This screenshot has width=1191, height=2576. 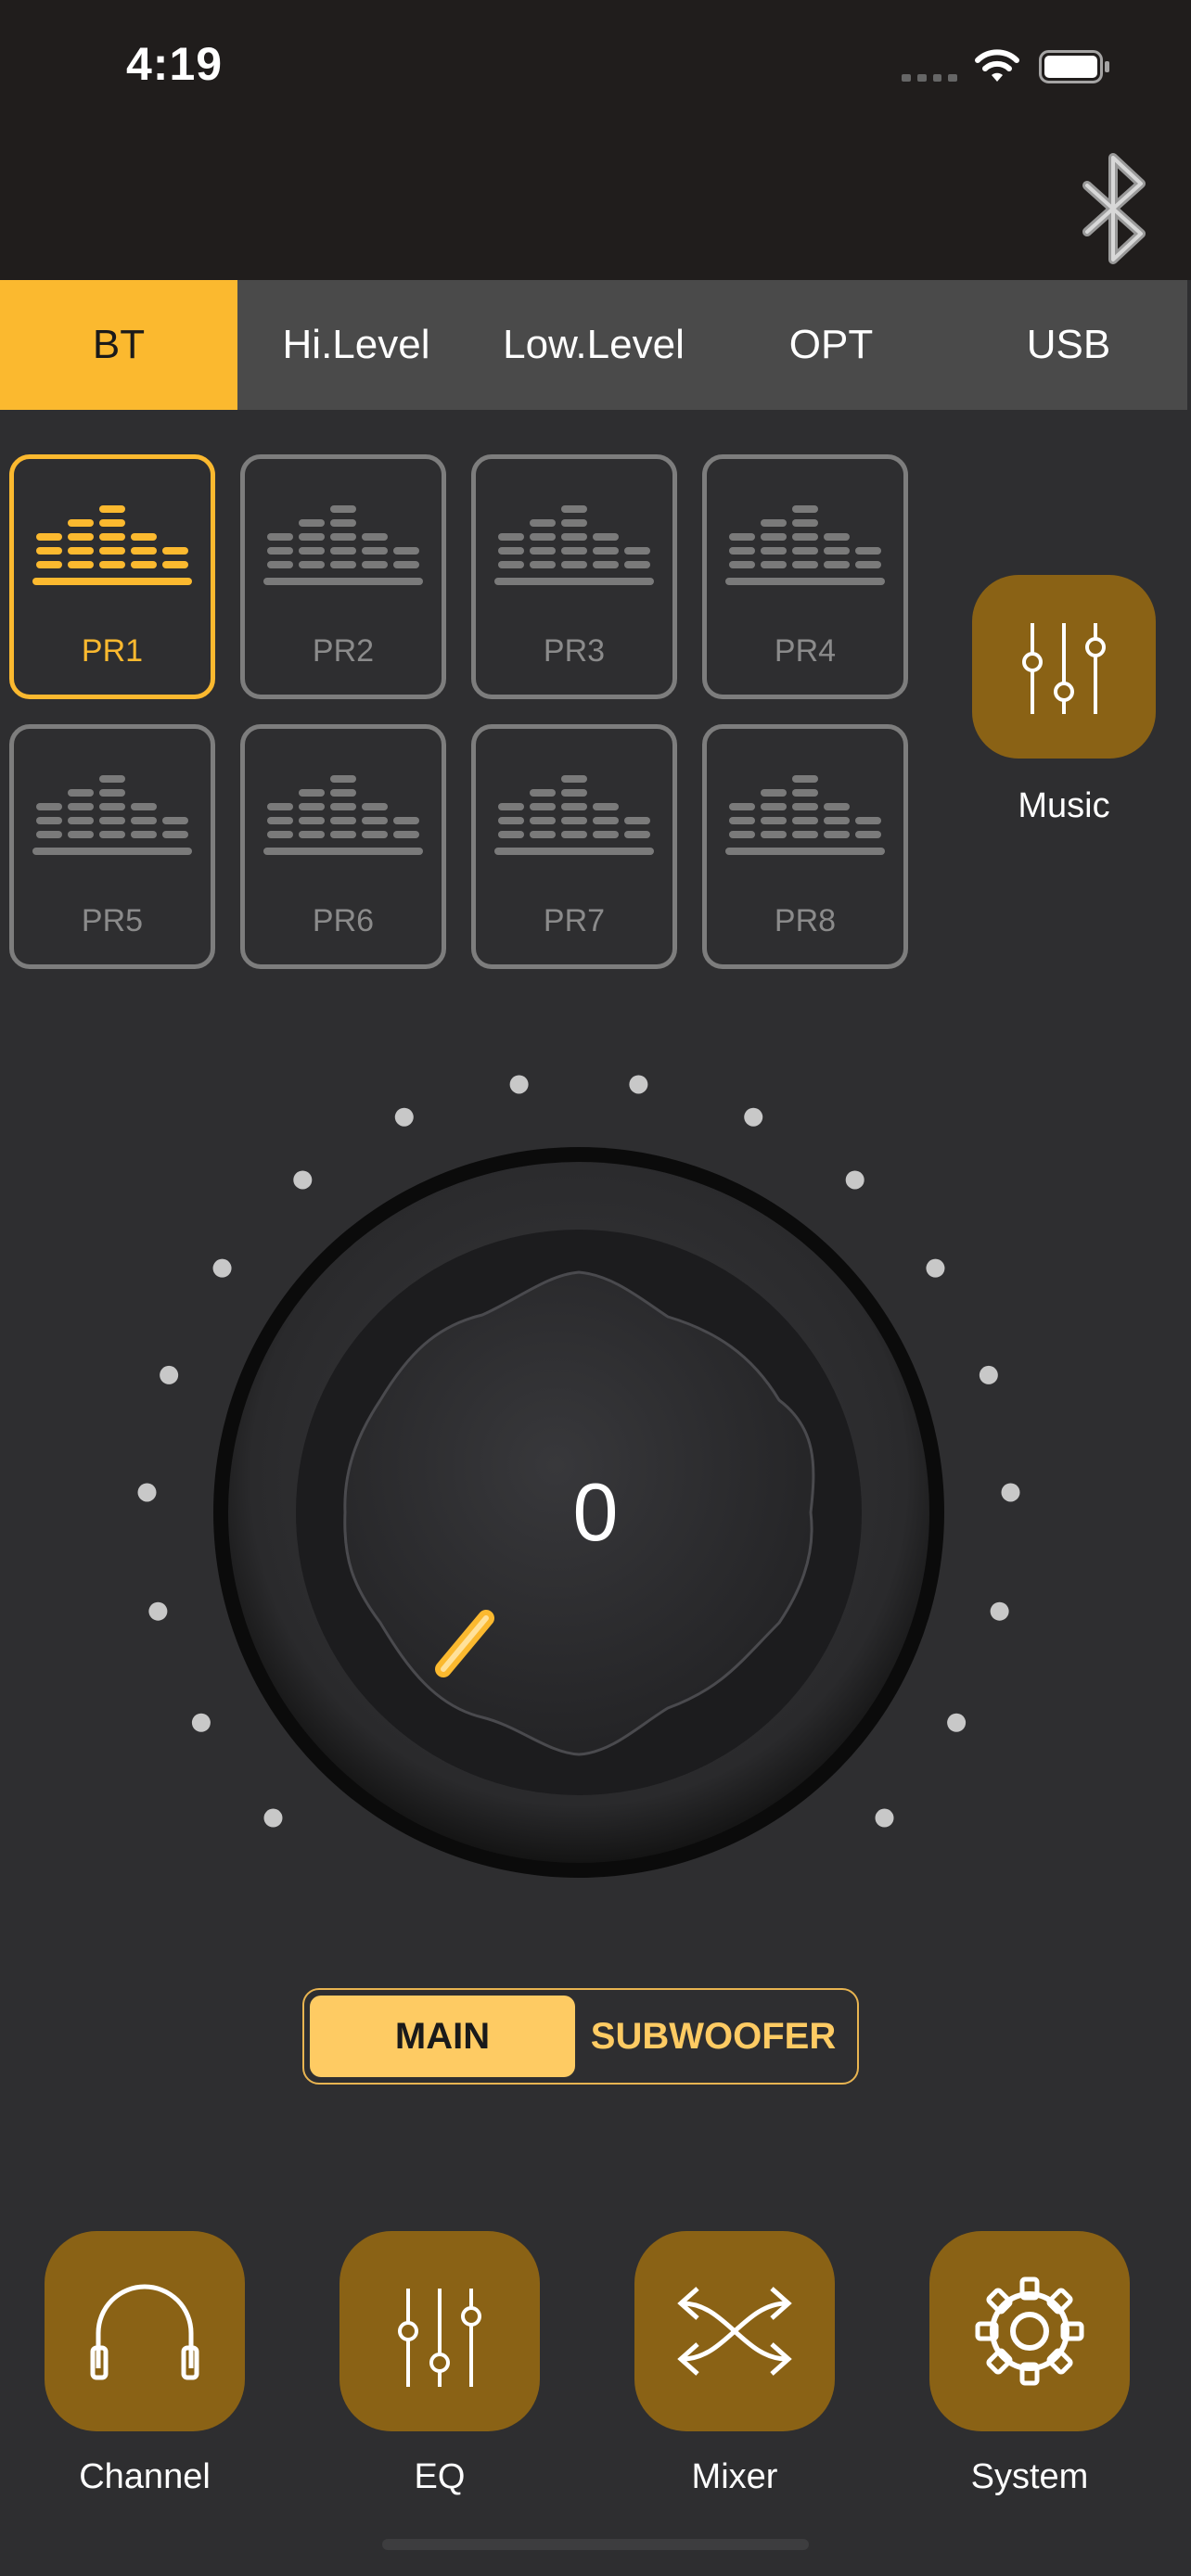 I want to click on bluetooth-icon, so click(x=1113, y=208).